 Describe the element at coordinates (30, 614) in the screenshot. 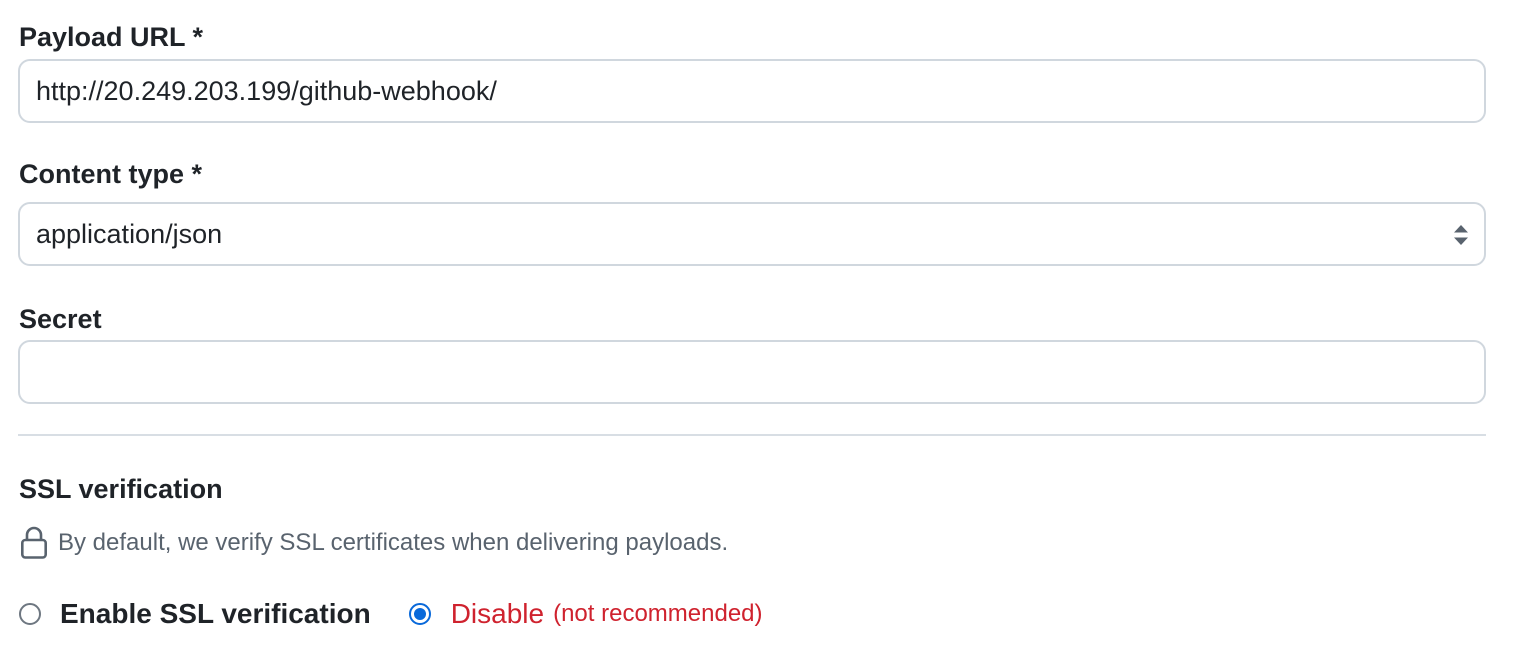

I see `enable-ssl-radio` at that location.